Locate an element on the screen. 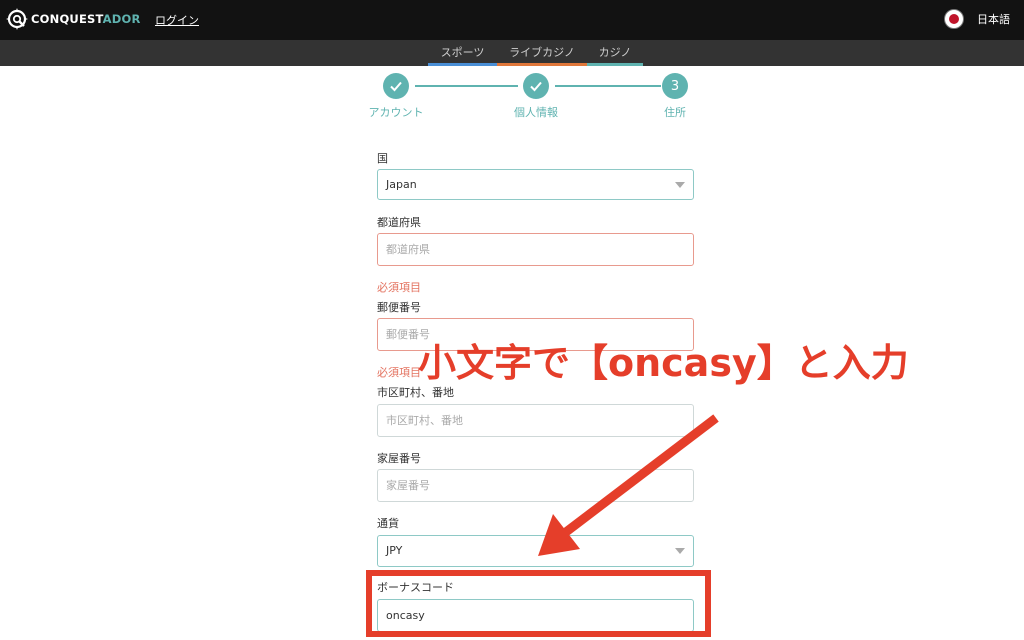 The height and width of the screenshot is (640, 1024). login-link: ログイン is located at coordinates (177, 20).